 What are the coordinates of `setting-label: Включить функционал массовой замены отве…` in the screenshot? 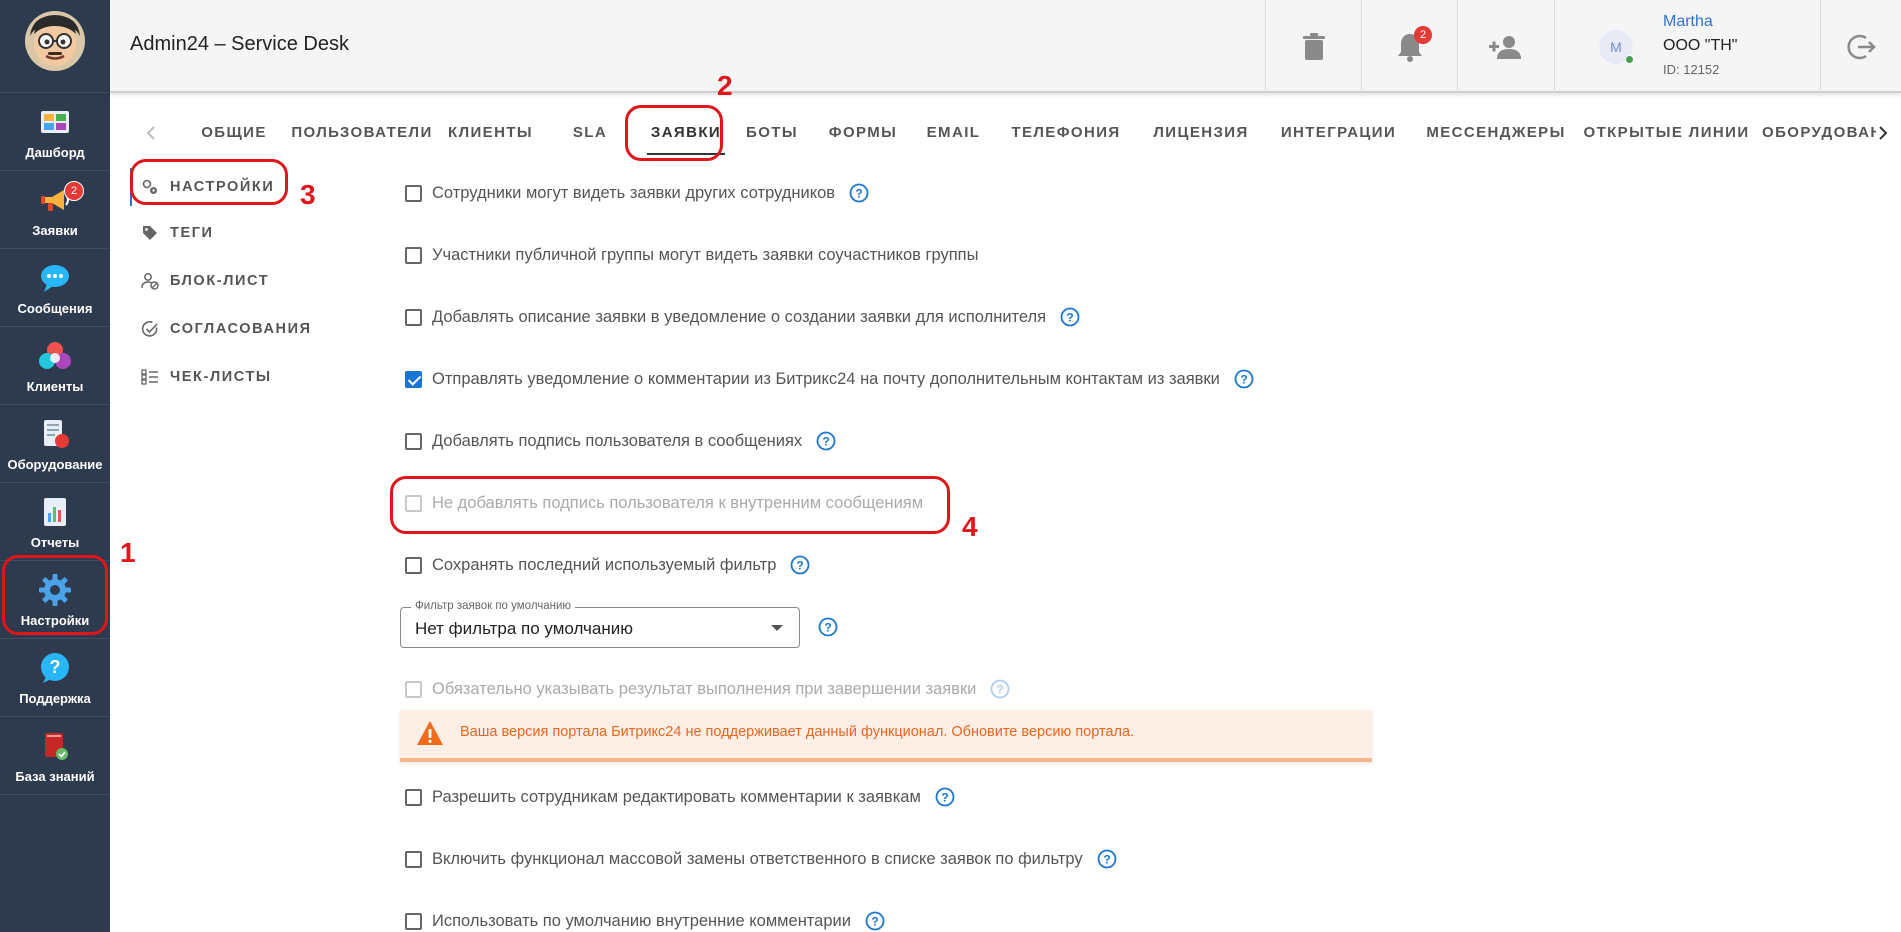 It's located at (757, 858).